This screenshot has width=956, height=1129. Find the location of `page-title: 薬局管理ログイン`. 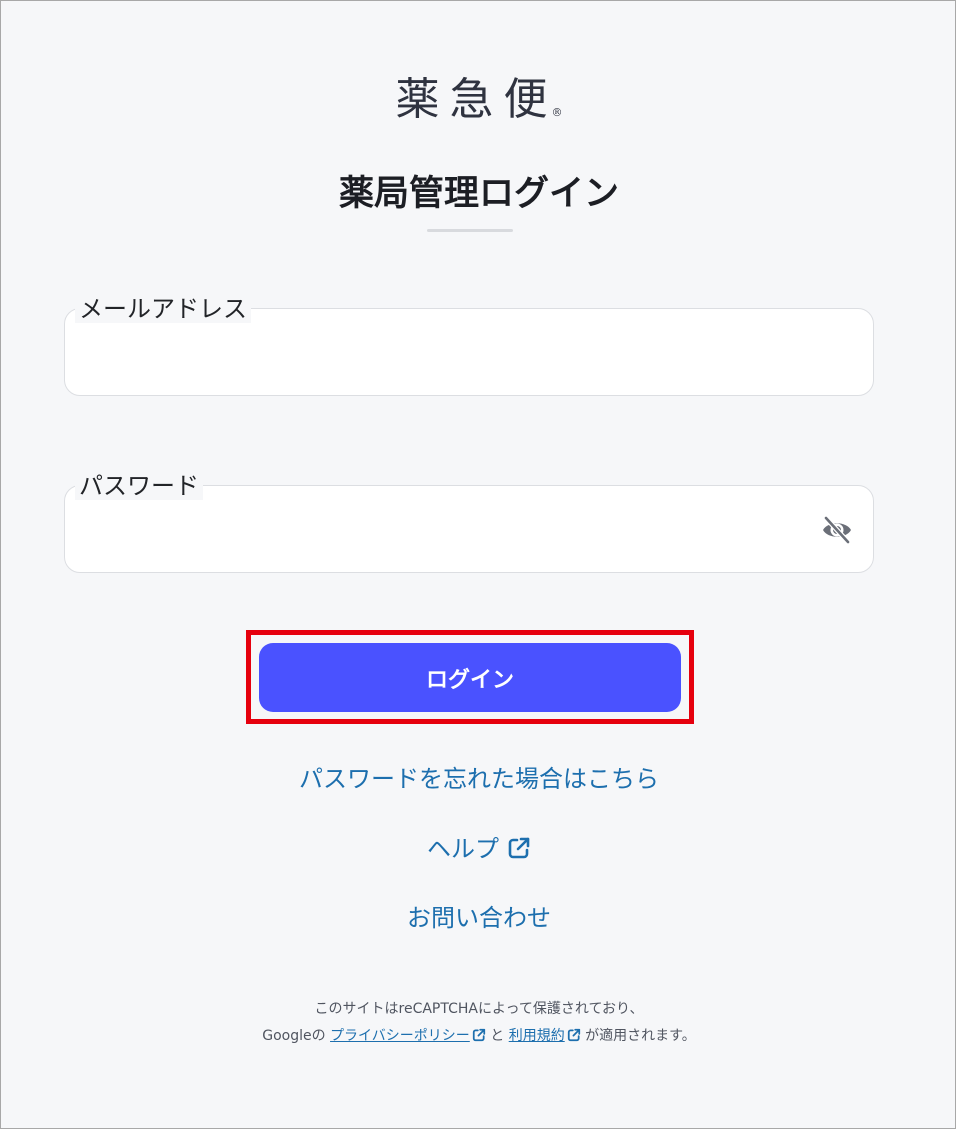

page-title: 薬局管理ログイン is located at coordinates (478, 194).